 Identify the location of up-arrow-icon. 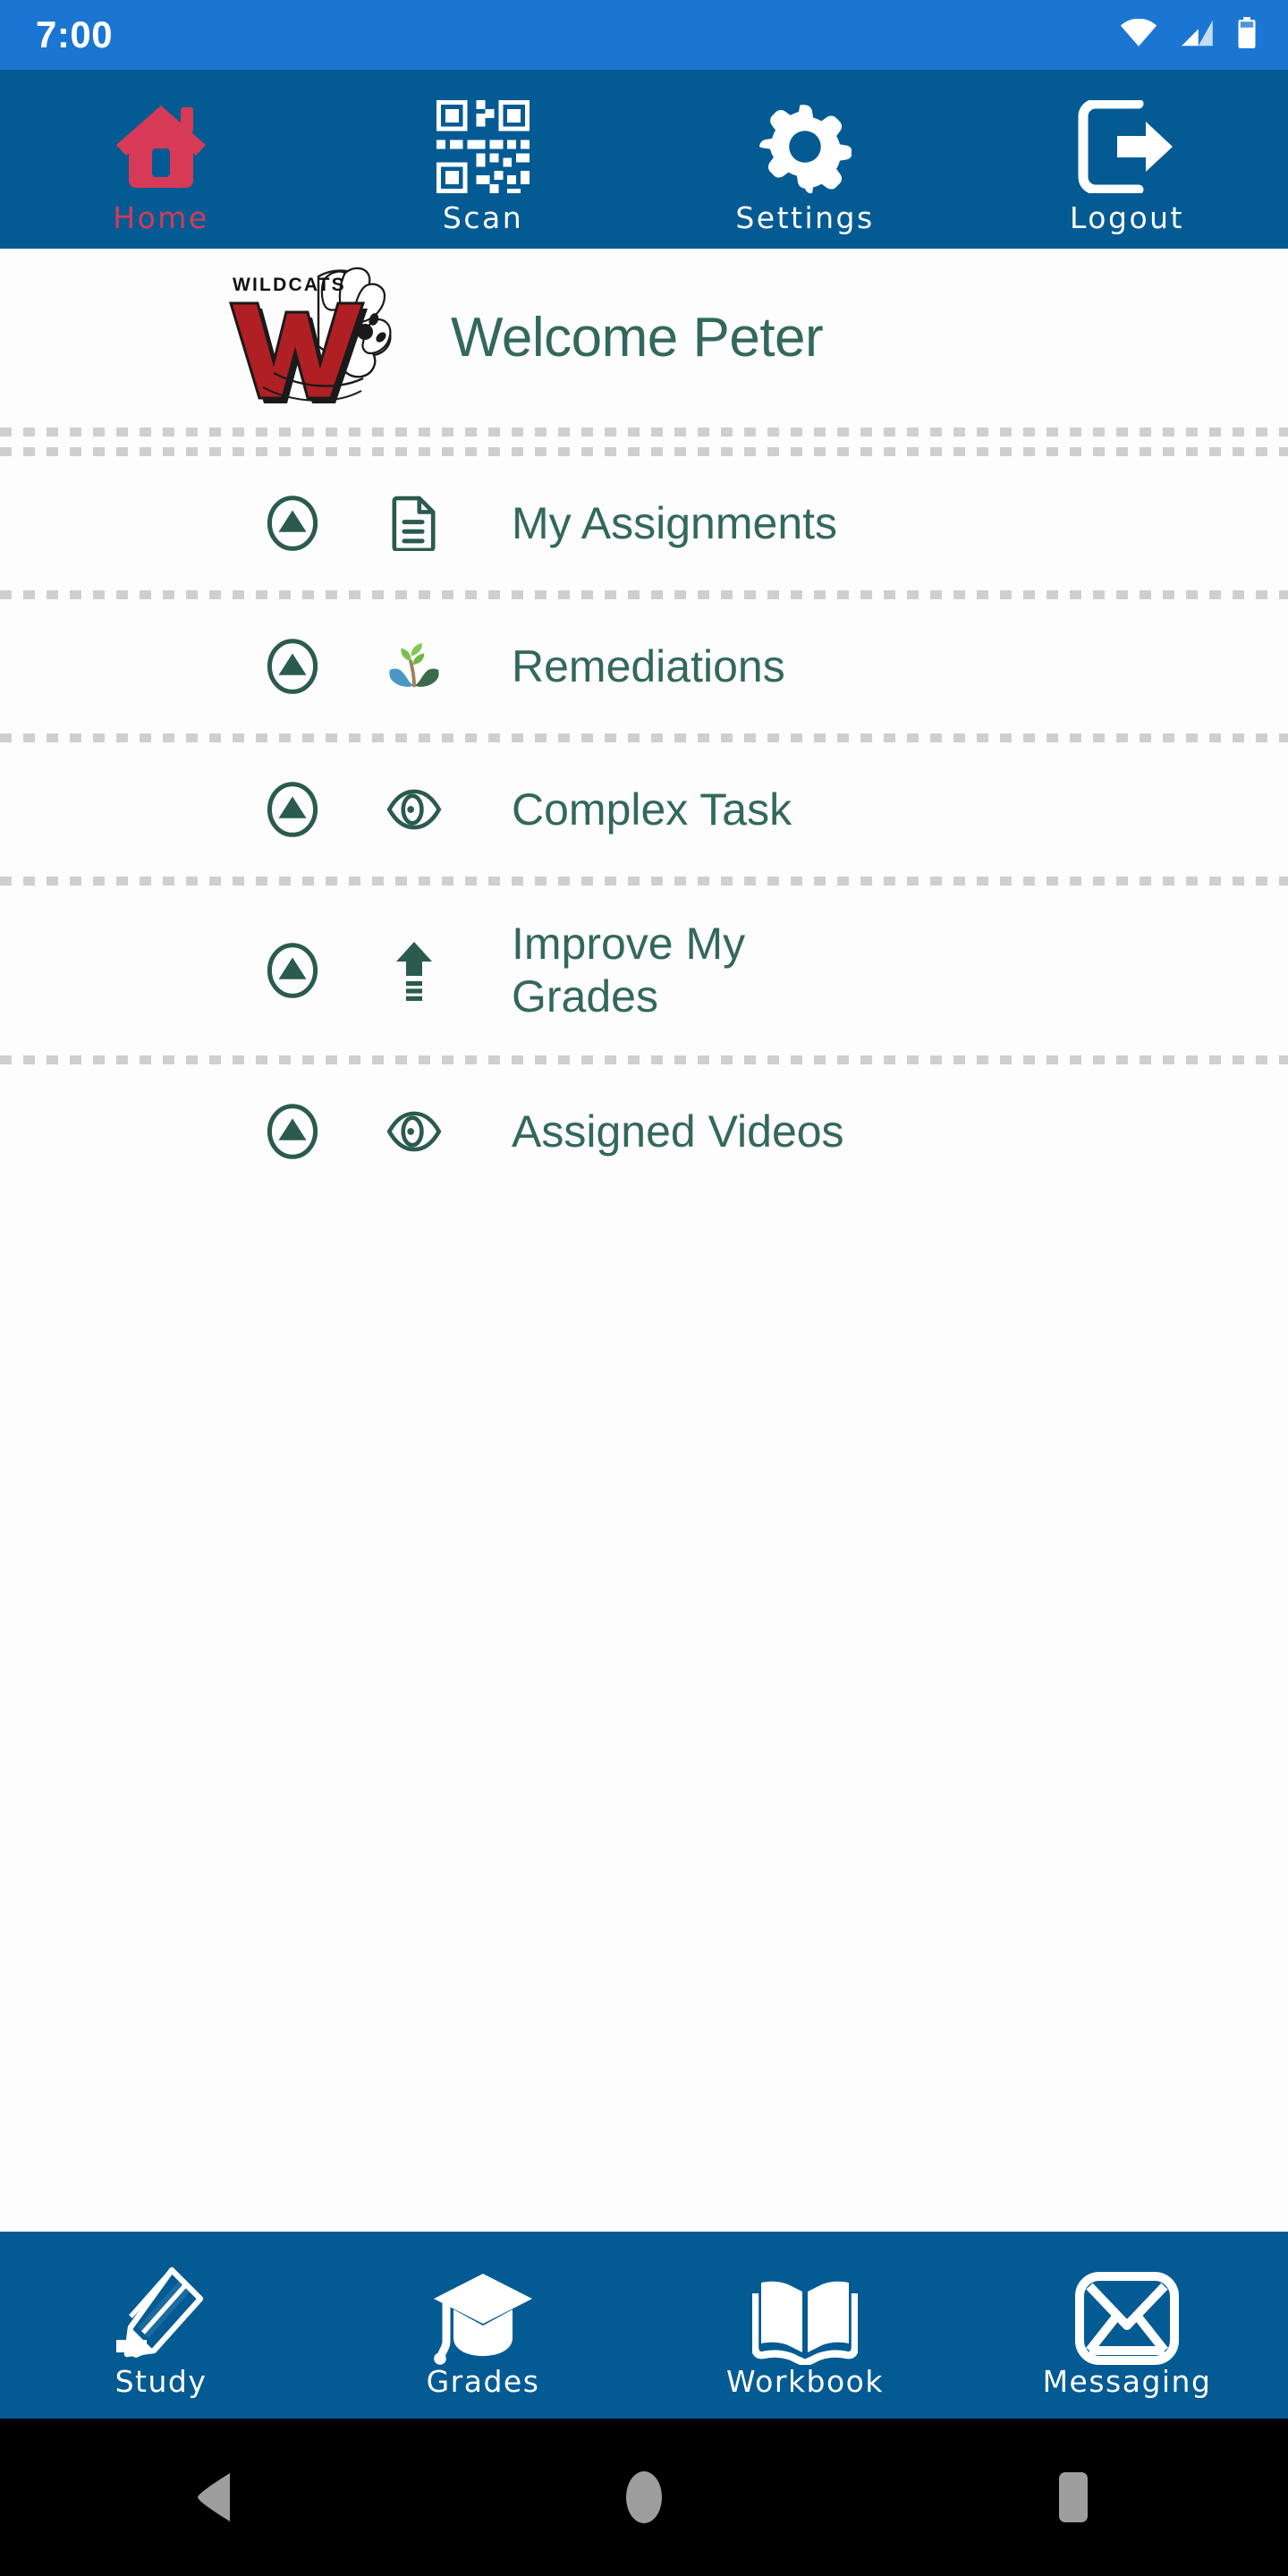
(414, 971).